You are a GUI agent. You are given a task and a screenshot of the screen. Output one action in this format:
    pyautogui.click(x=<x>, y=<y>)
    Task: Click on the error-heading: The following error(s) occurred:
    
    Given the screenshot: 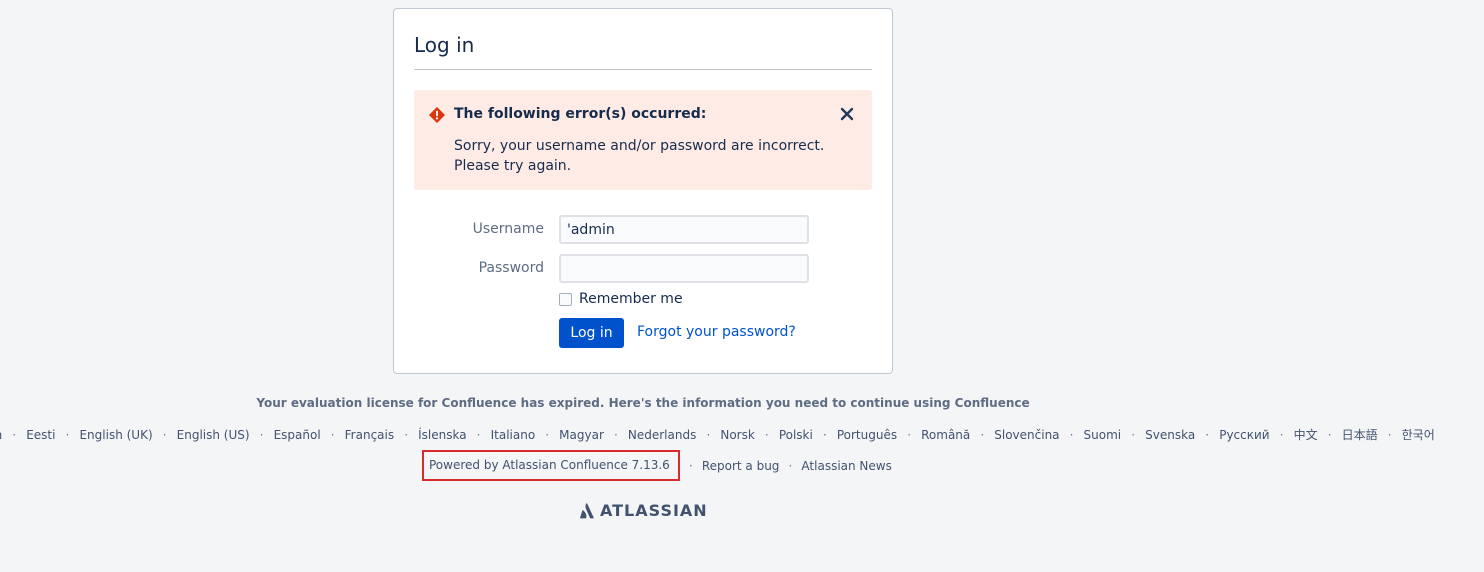 What is the action you would take?
    pyautogui.click(x=580, y=114)
    